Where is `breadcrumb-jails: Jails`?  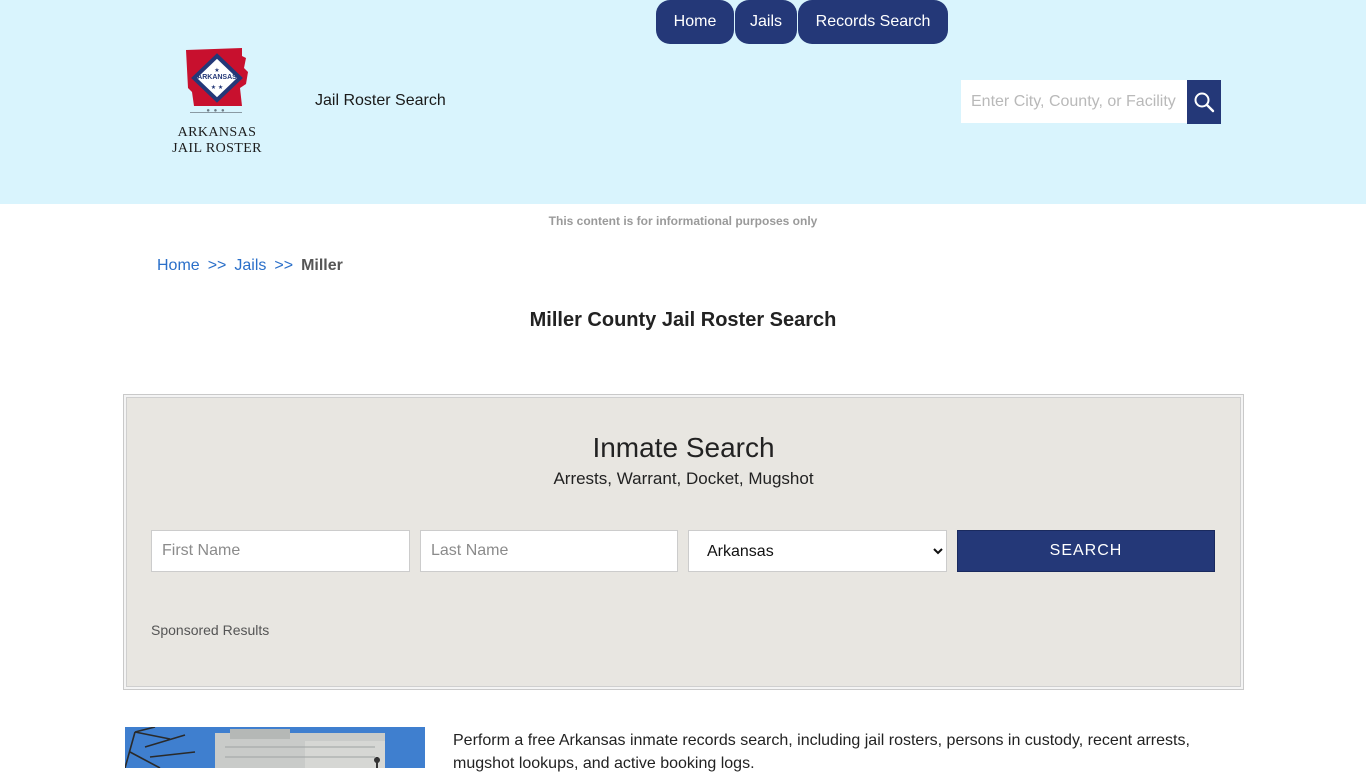
breadcrumb-jails: Jails is located at coordinates (250, 265).